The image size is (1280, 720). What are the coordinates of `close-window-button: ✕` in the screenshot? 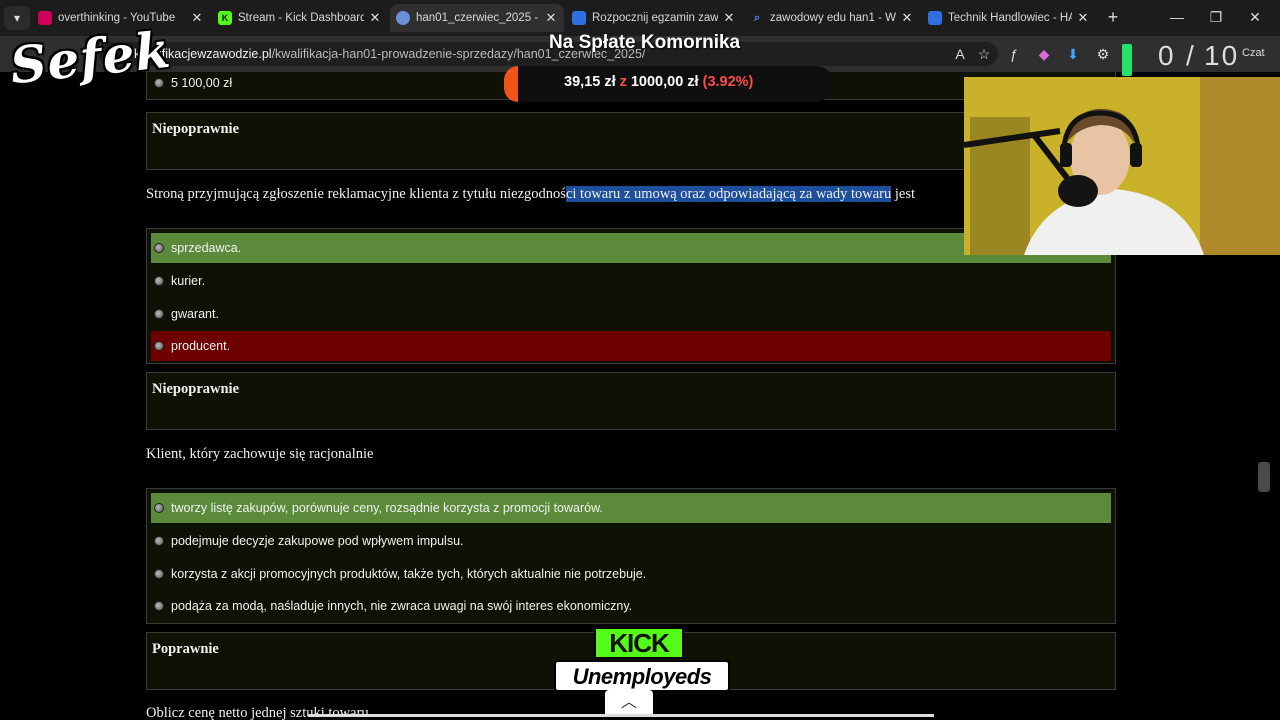 It's located at (1255, 17).